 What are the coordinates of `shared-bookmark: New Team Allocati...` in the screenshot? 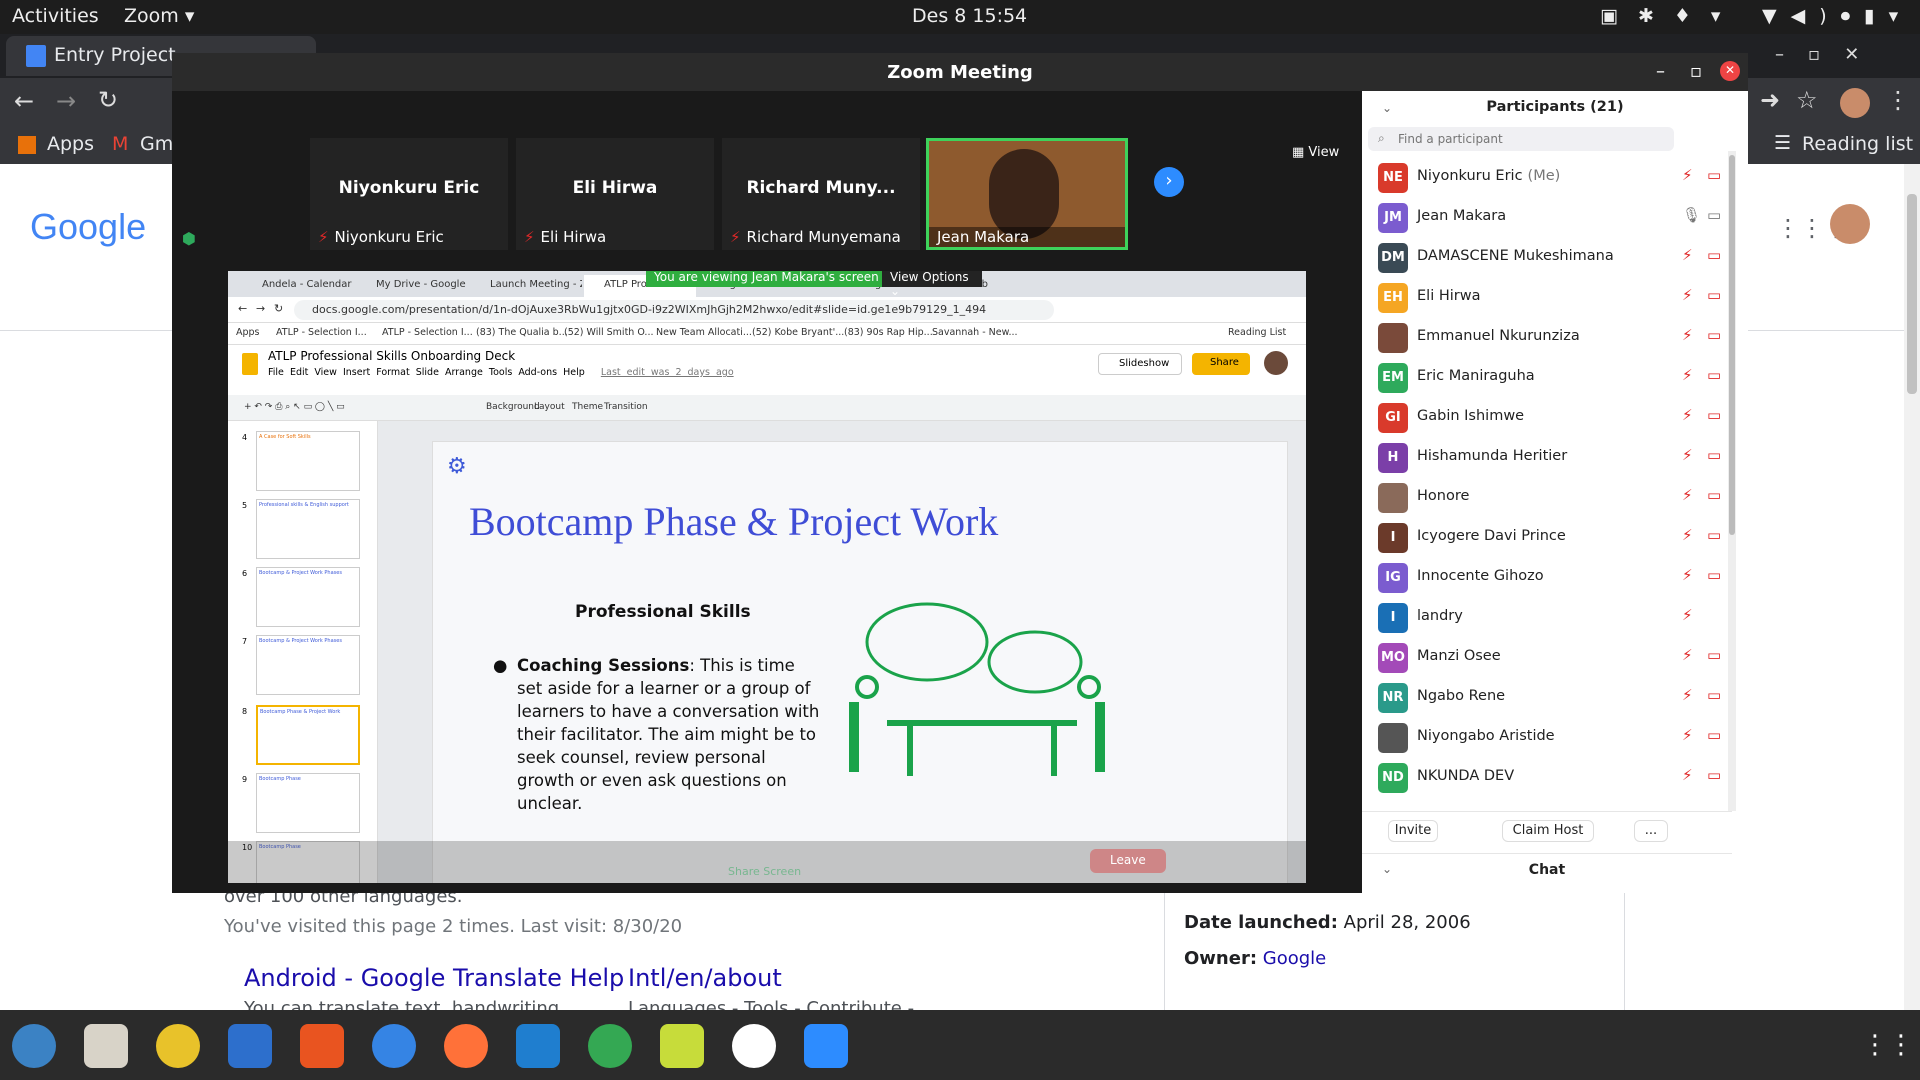 It's located at (704, 332).